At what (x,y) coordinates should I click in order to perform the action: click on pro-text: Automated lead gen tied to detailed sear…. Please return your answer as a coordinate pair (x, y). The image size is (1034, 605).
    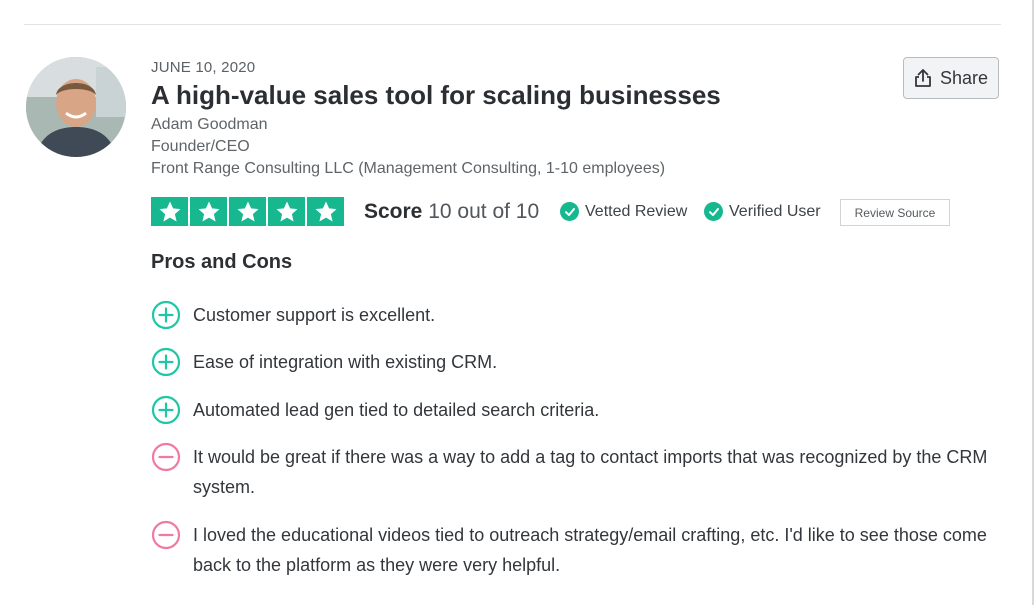
    Looking at the image, I should click on (396, 410).